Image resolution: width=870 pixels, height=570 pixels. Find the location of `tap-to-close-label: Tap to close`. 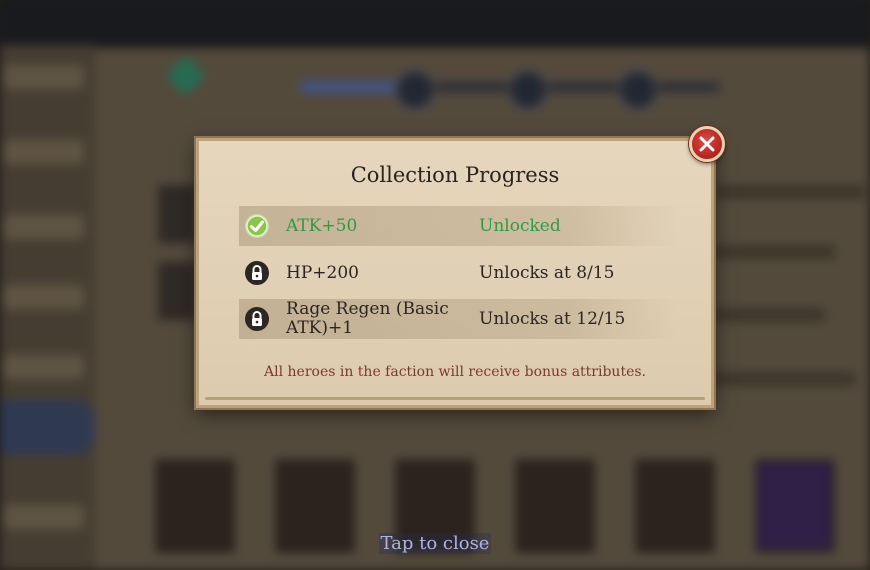

tap-to-close-label: Tap to close is located at coordinates (435, 543).